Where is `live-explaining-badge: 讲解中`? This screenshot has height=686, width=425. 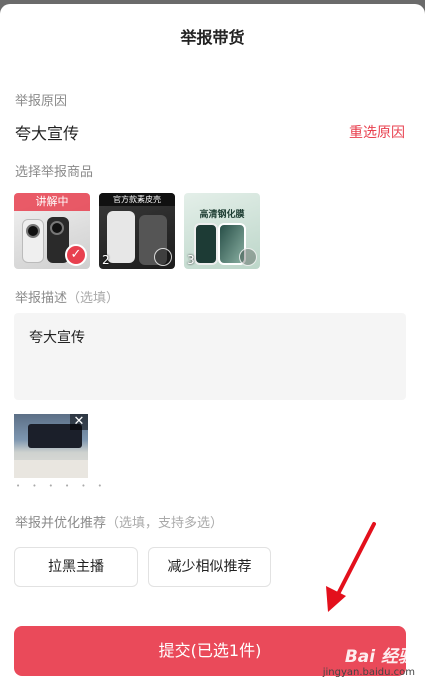 live-explaining-badge: 讲解中 is located at coordinates (52, 202).